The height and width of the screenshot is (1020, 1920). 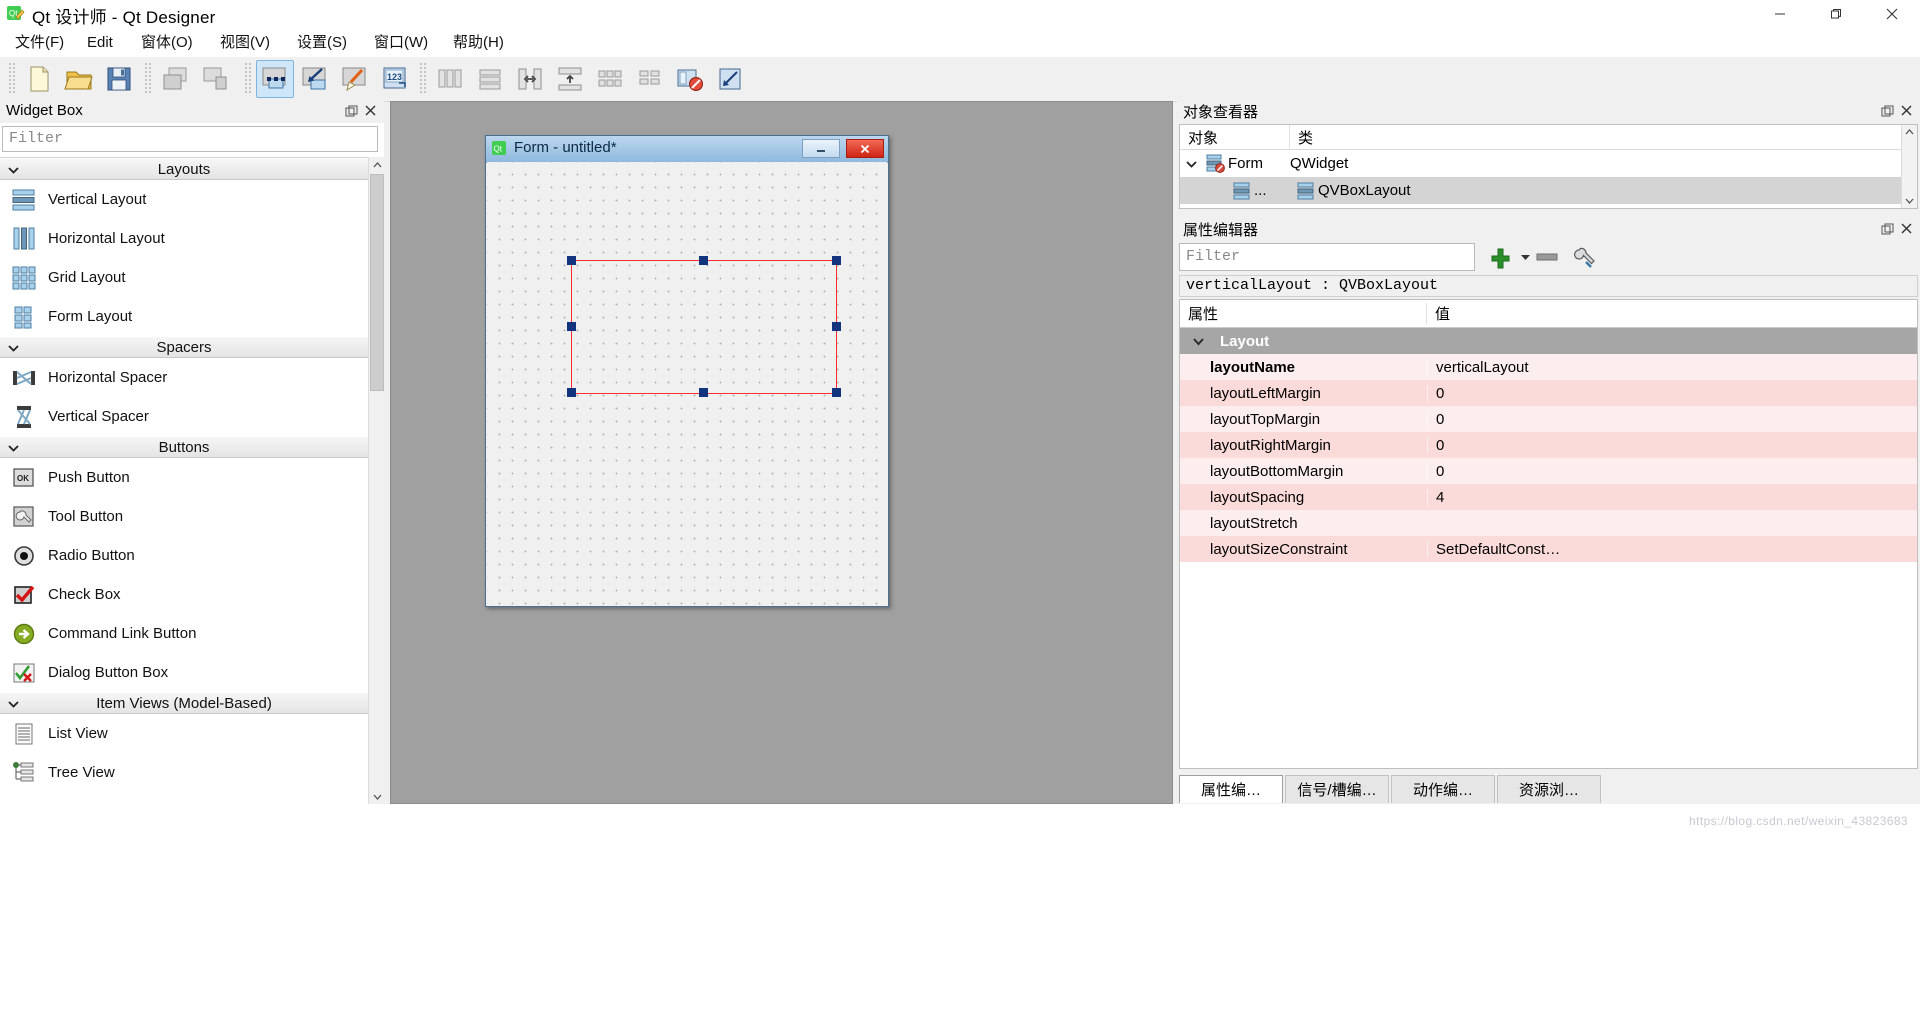 What do you see at coordinates (184, 555) in the screenshot?
I see `widget-item-radio-button: Radio Button` at bounding box center [184, 555].